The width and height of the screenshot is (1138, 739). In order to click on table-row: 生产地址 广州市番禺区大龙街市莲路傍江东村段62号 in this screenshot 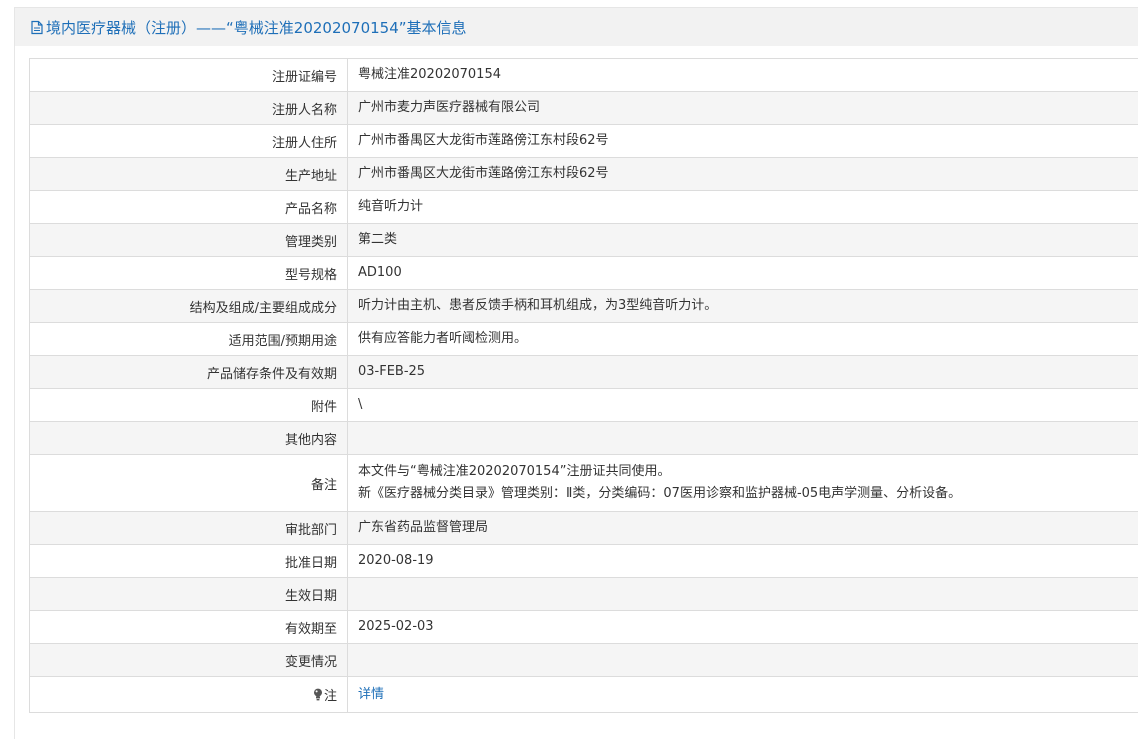, I will do `click(583, 174)`.